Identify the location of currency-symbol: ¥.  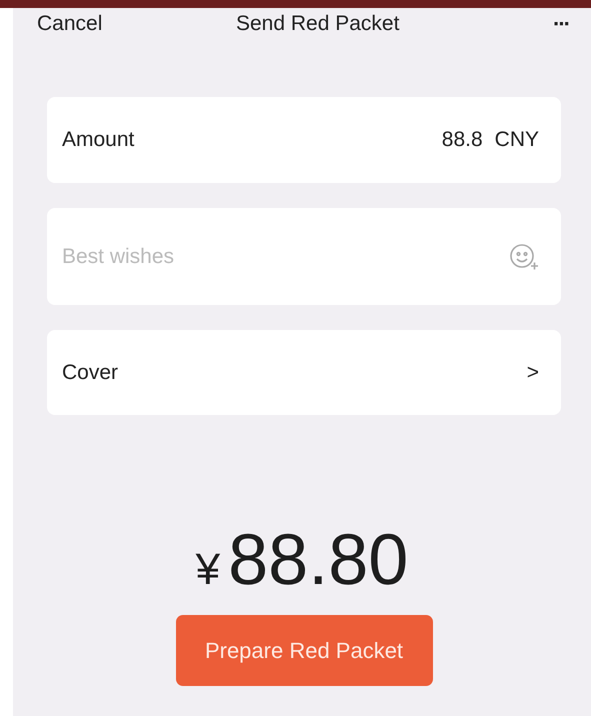
(208, 570).